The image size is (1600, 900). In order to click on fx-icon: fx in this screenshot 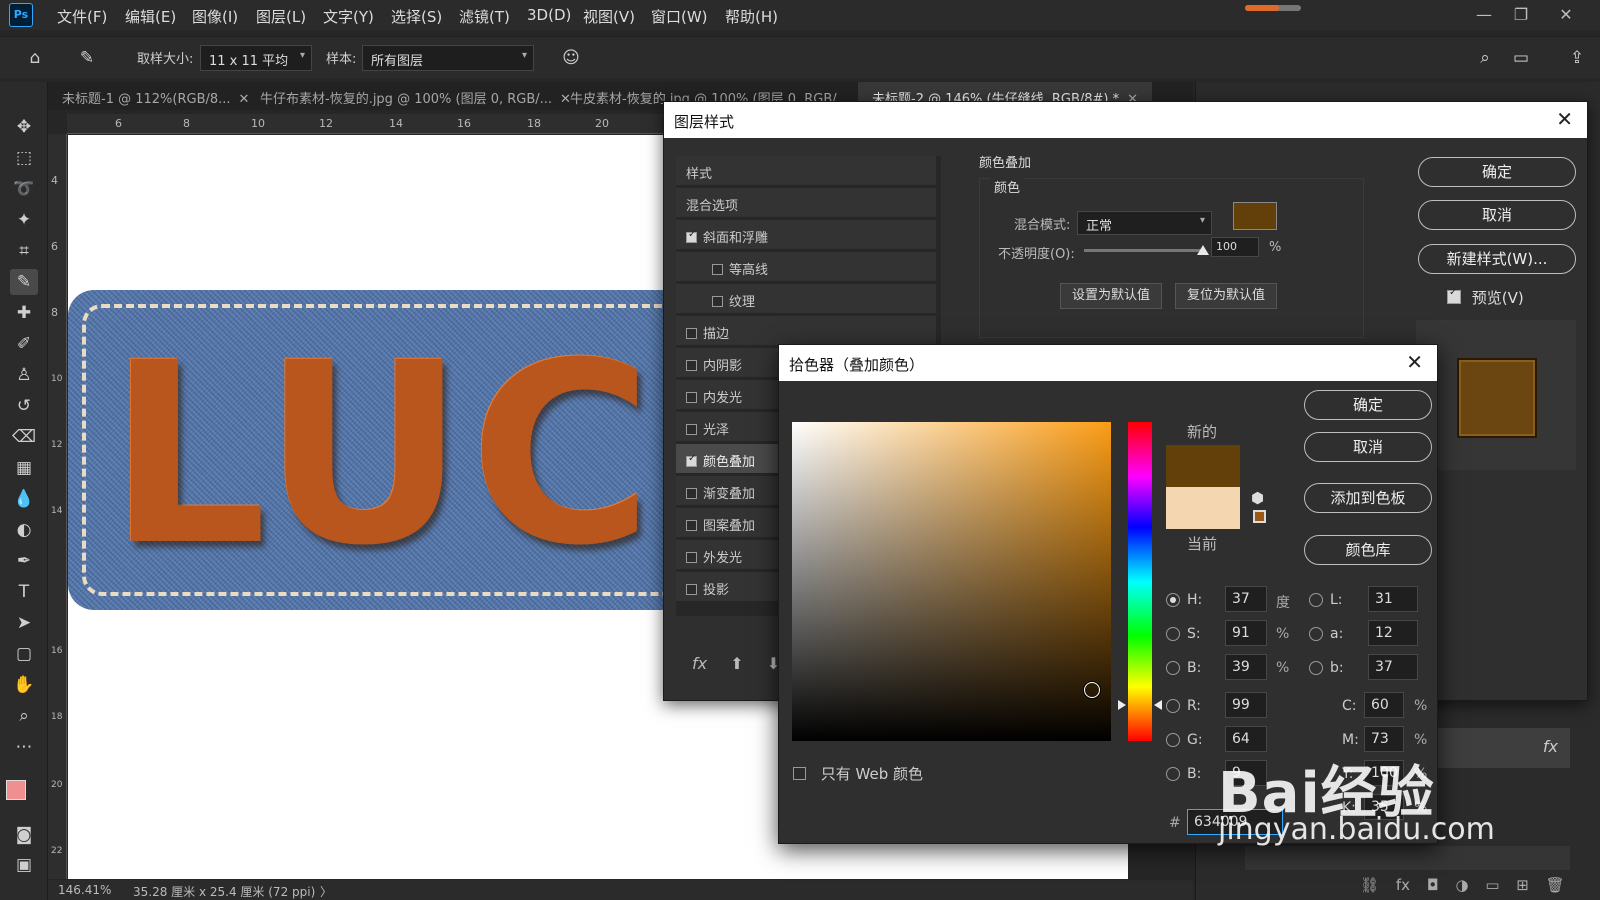, I will do `click(699, 663)`.